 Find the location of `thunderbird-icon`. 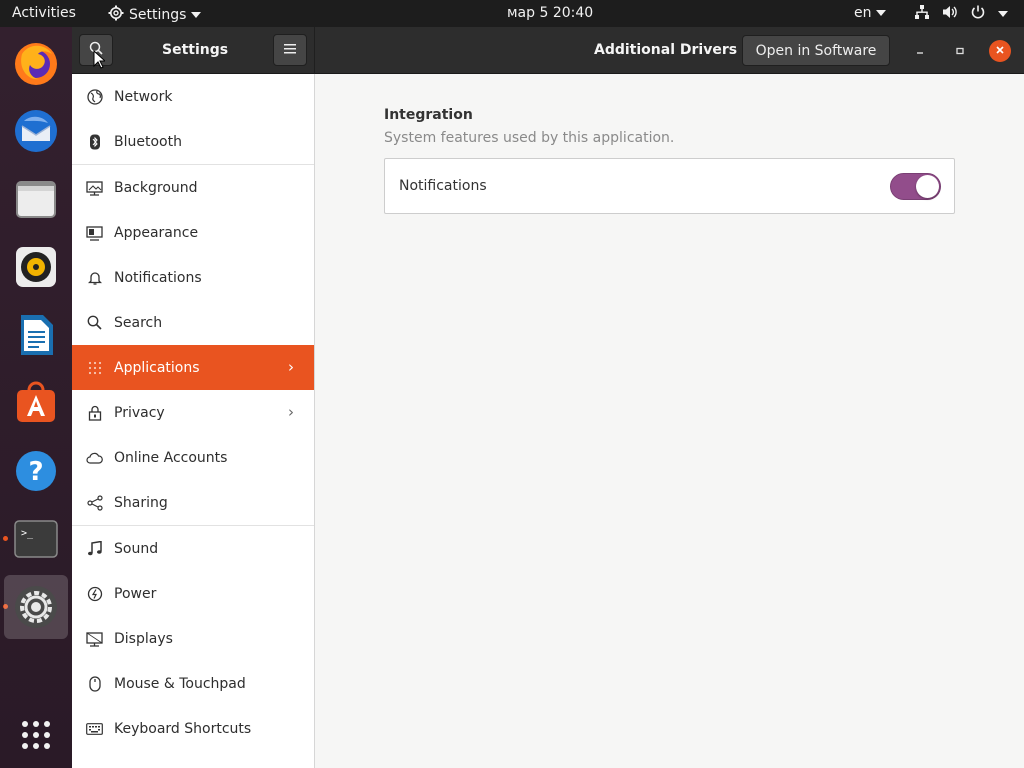

thunderbird-icon is located at coordinates (36, 131).